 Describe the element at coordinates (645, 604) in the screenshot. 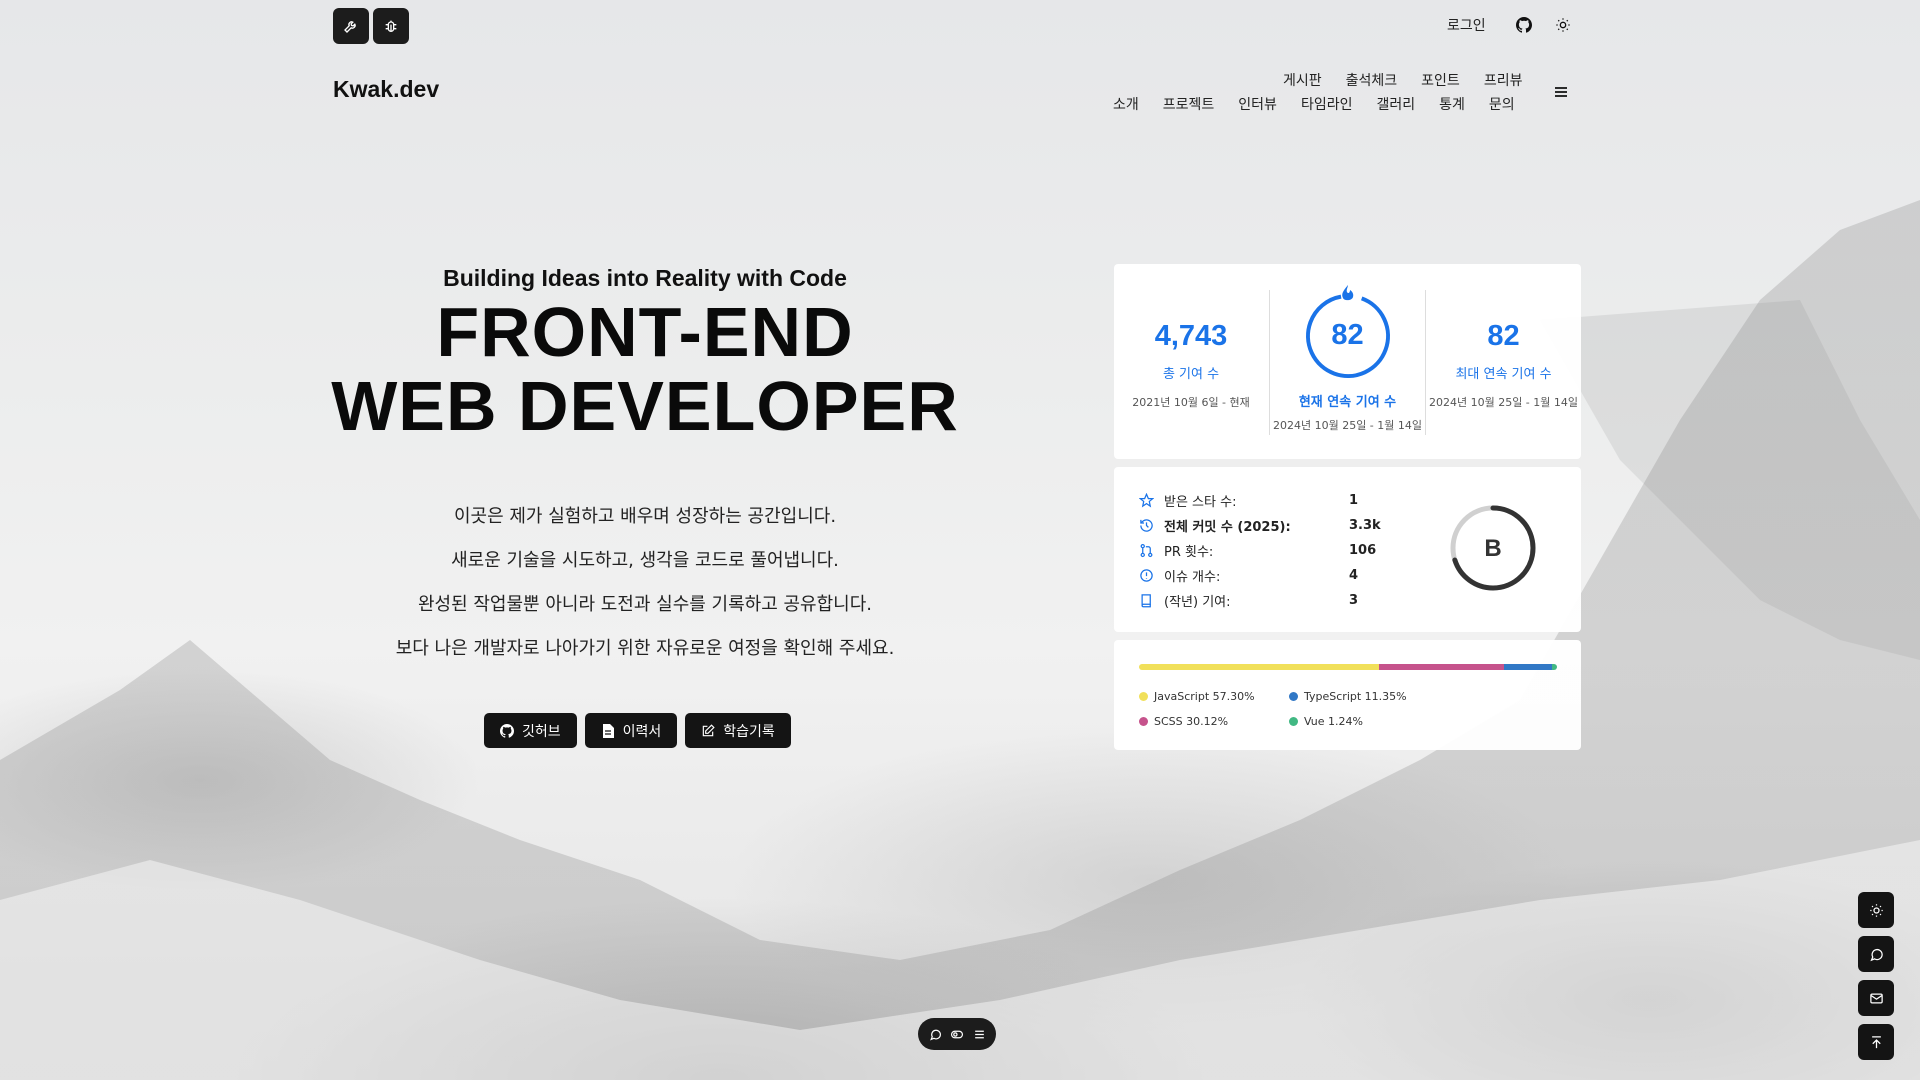

I see `hero-desc-line: 완성된 작업물뿐 아니라 도전과 실수를 기록하고 공유합니다.` at that location.